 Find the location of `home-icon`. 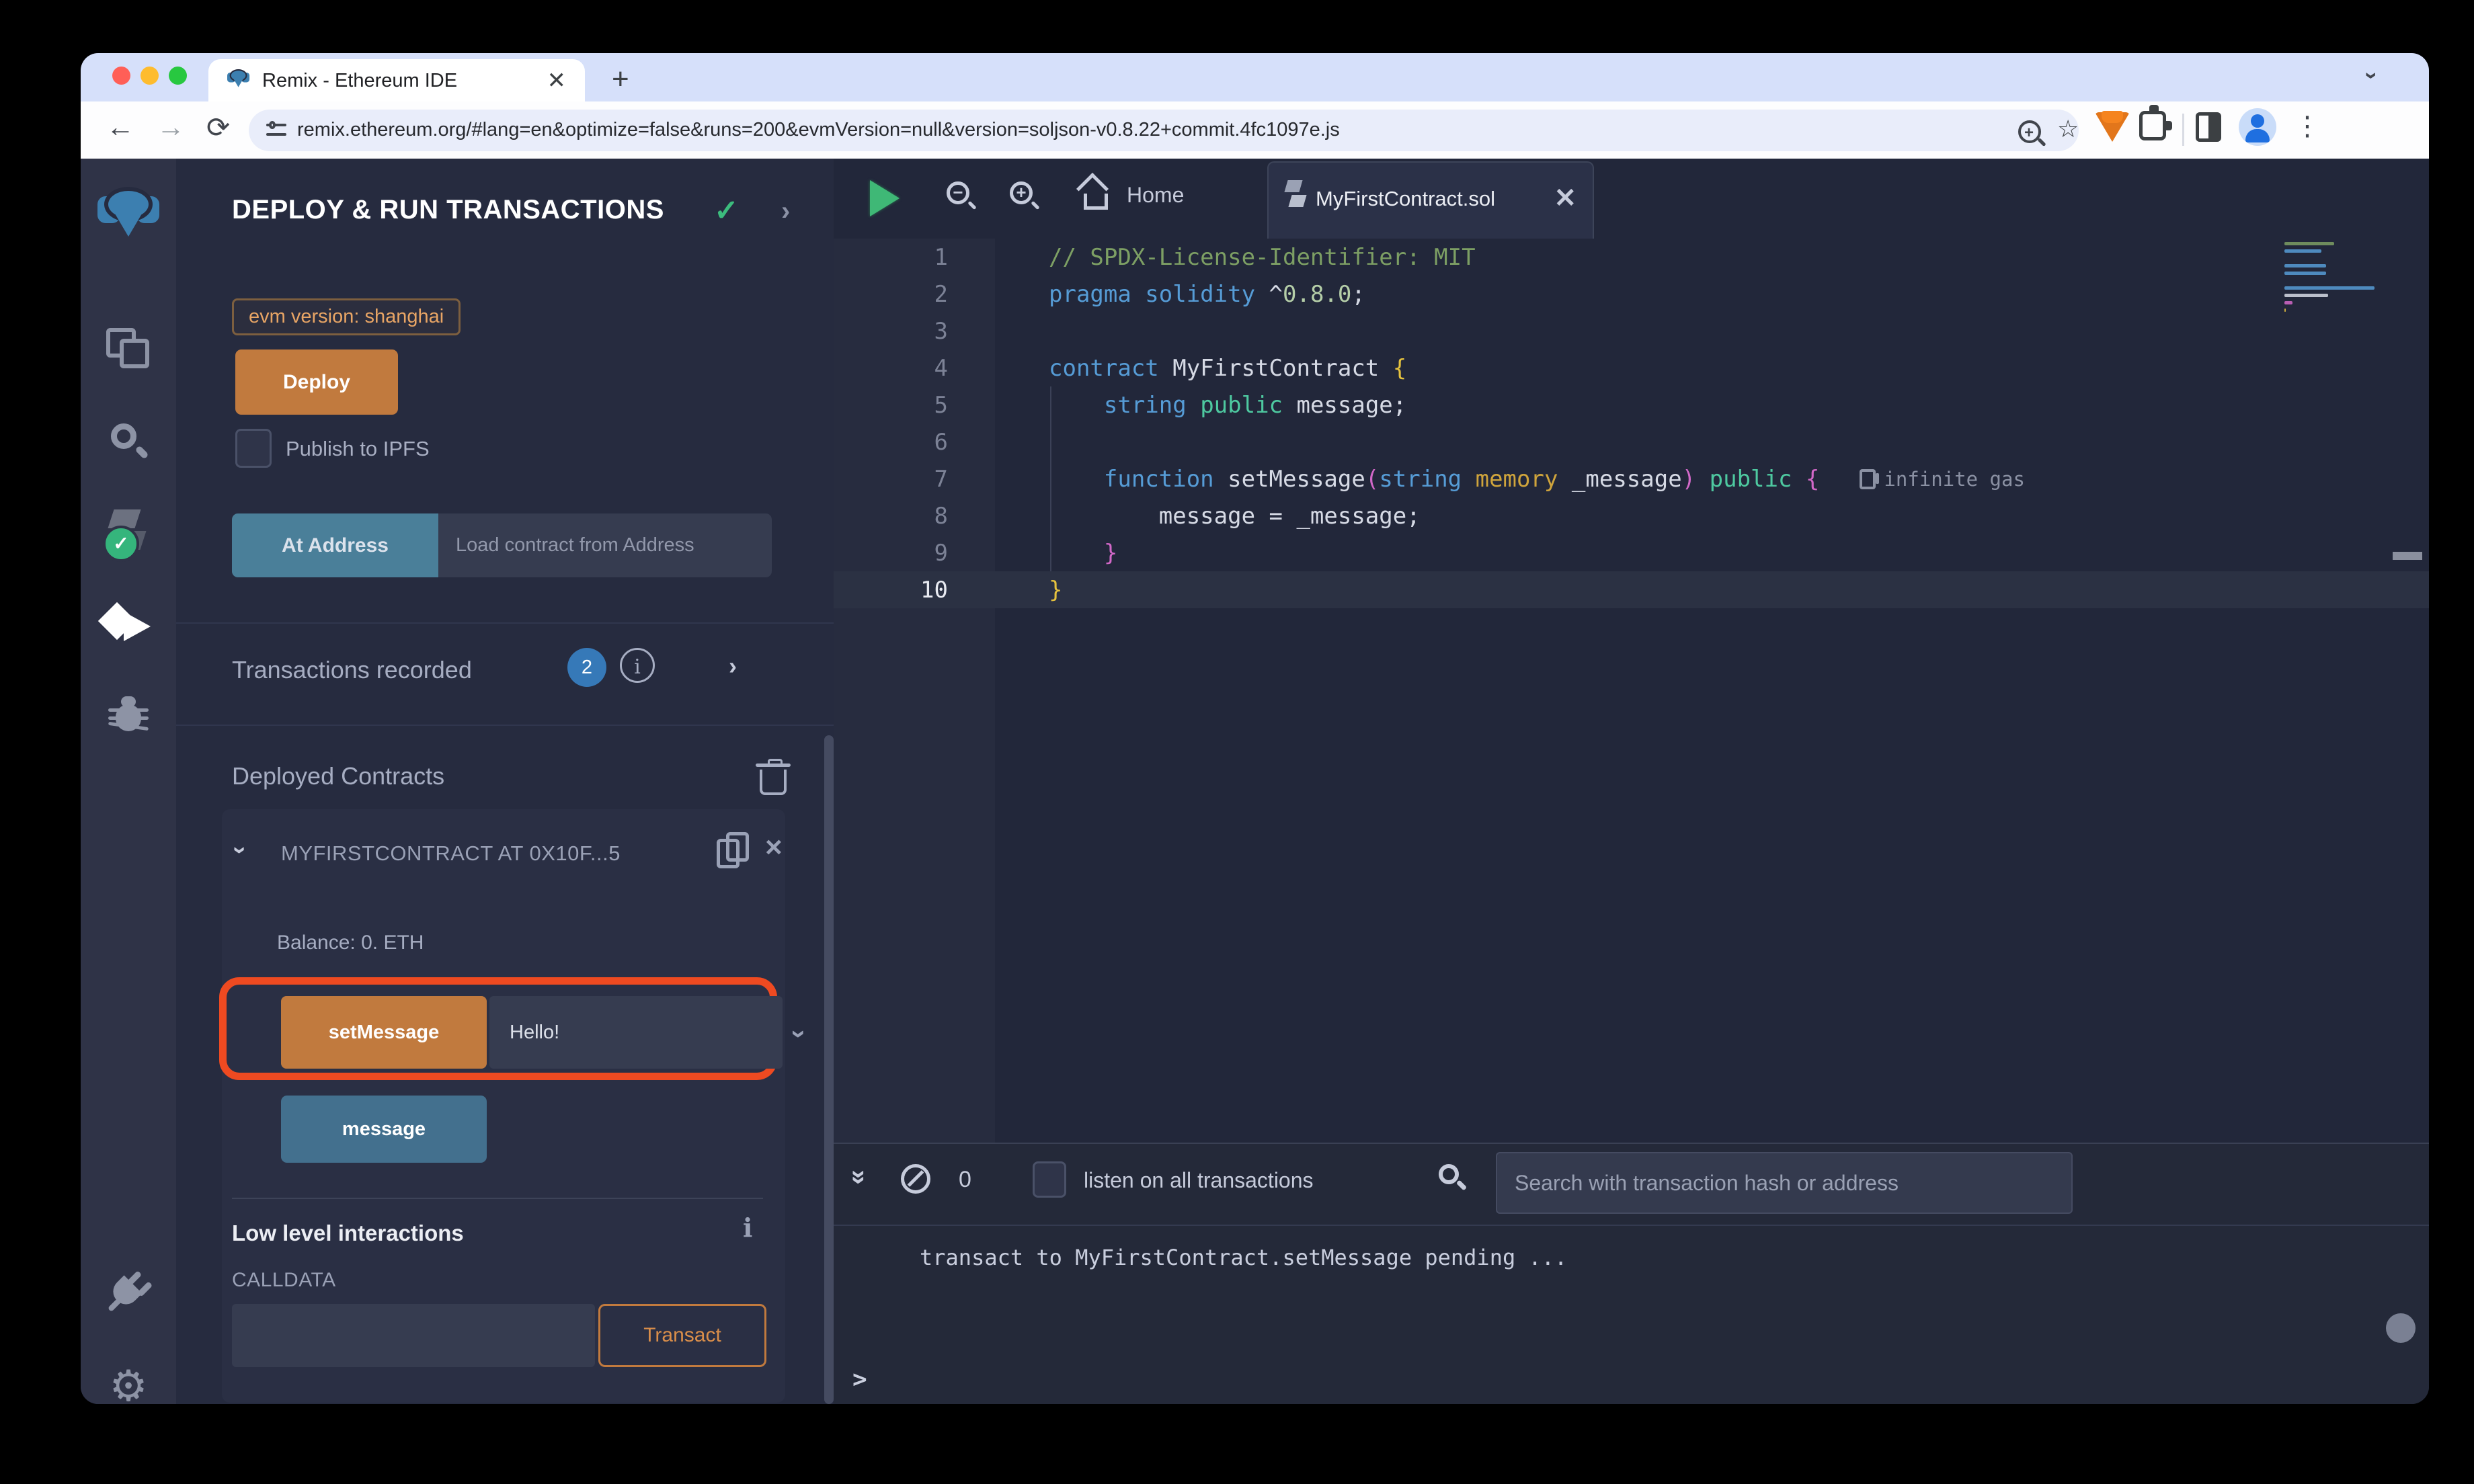

home-icon is located at coordinates (1095, 192).